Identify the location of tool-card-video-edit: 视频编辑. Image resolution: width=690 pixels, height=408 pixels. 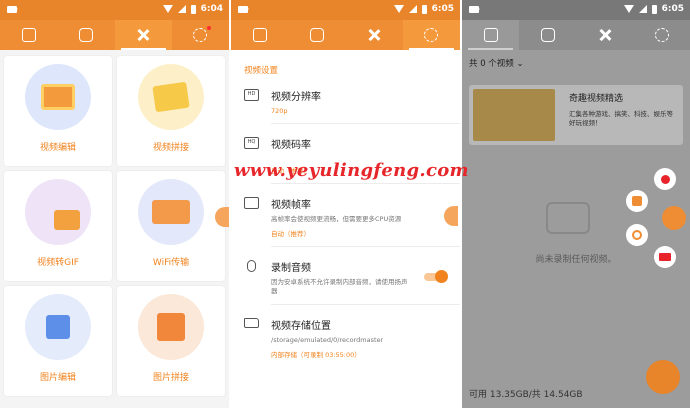
(58, 111).